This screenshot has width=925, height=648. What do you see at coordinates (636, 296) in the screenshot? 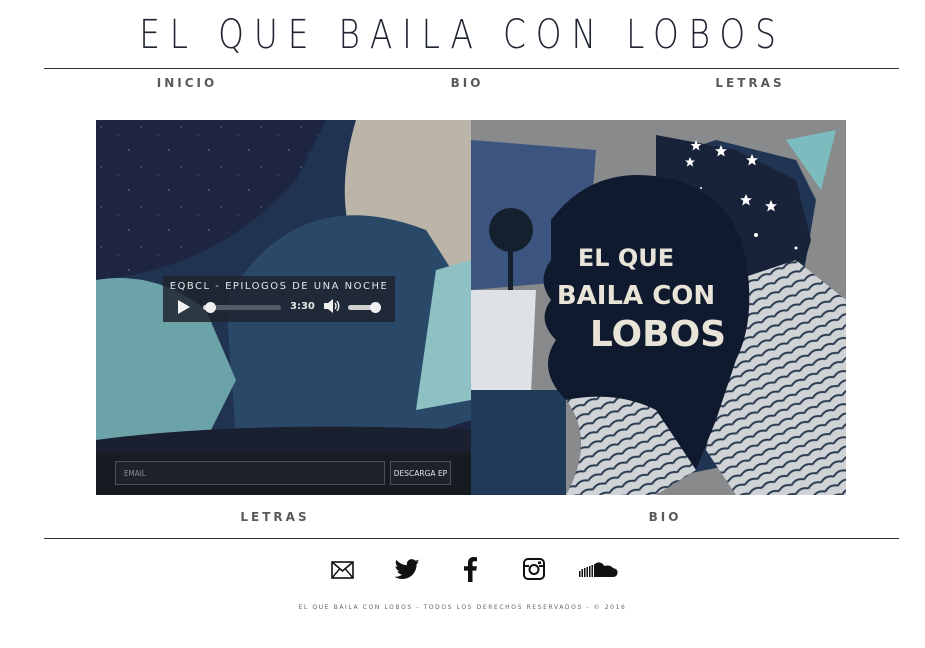
I see `art-line-2: BAILA CON` at bounding box center [636, 296].